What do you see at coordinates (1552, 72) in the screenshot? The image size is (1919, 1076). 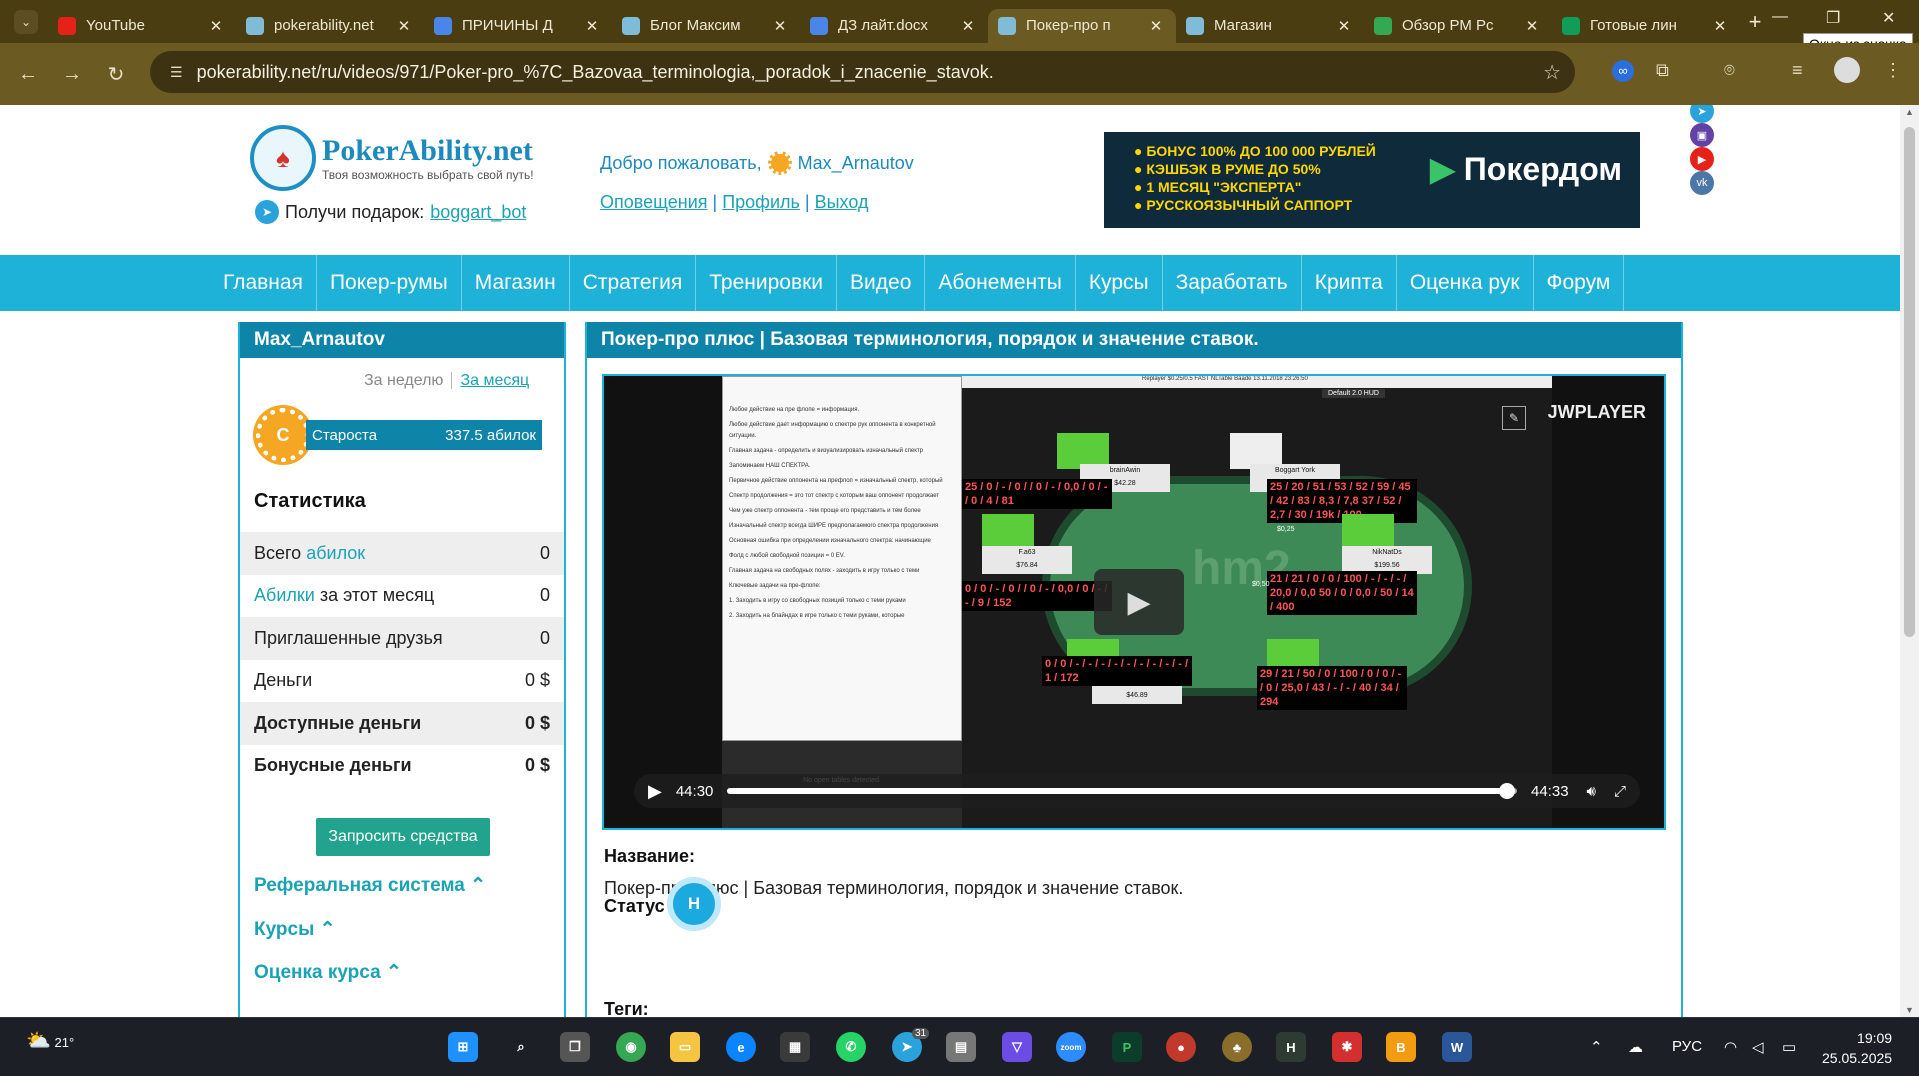 I see `bookmark-star-icon: ☆` at bounding box center [1552, 72].